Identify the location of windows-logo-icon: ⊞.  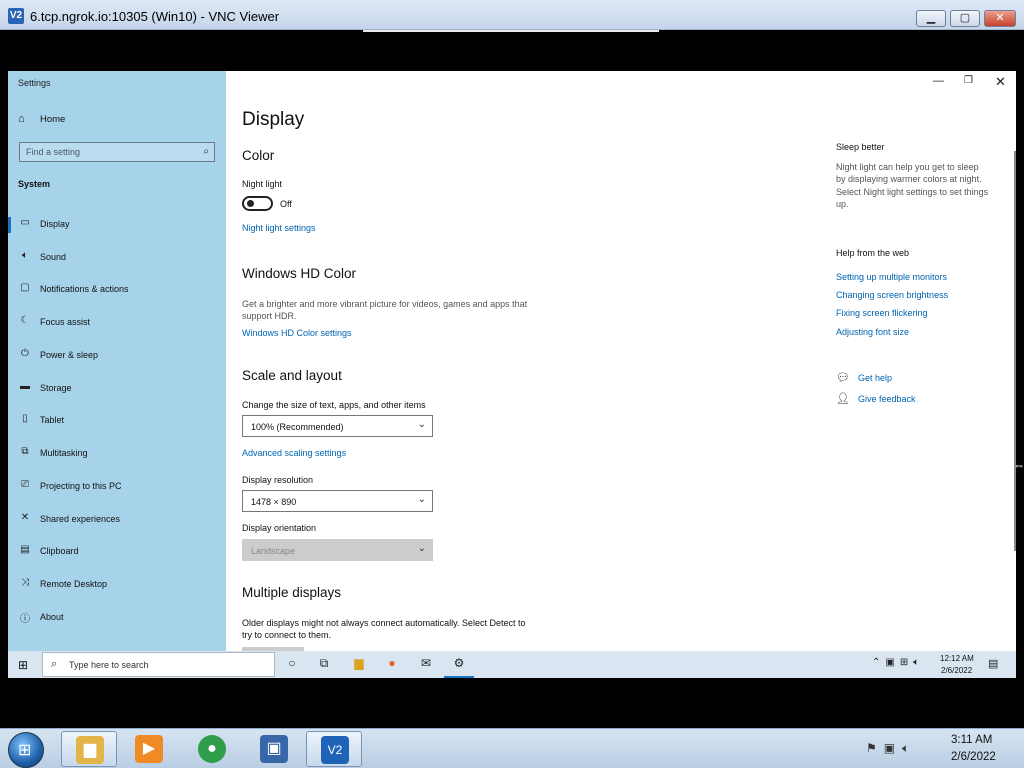
(25, 750).